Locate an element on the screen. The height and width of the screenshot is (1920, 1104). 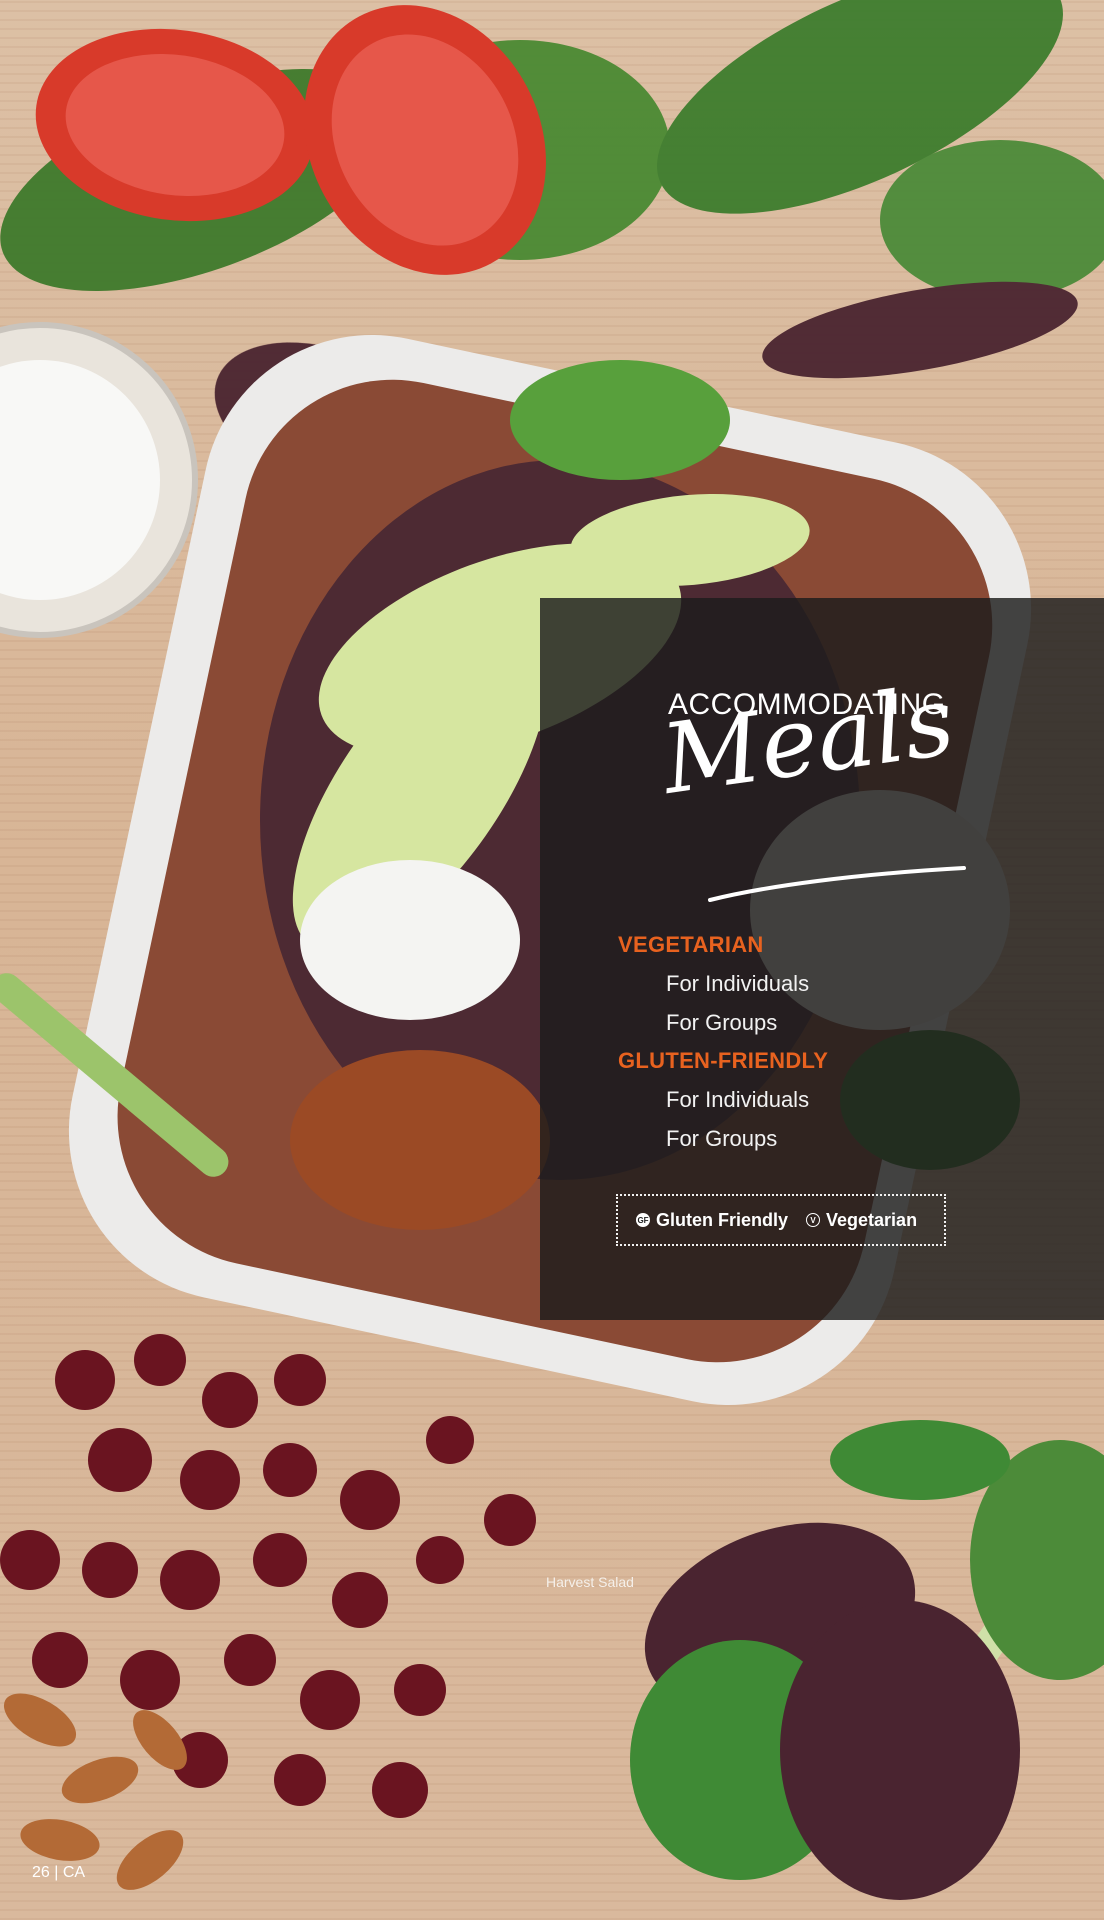
legend-v-label: Vegetarian is located at coordinates (872, 1219).